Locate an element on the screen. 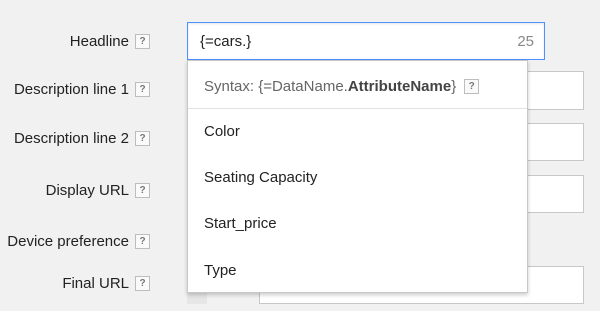  display-url-label: Display URL is located at coordinates (87, 190).